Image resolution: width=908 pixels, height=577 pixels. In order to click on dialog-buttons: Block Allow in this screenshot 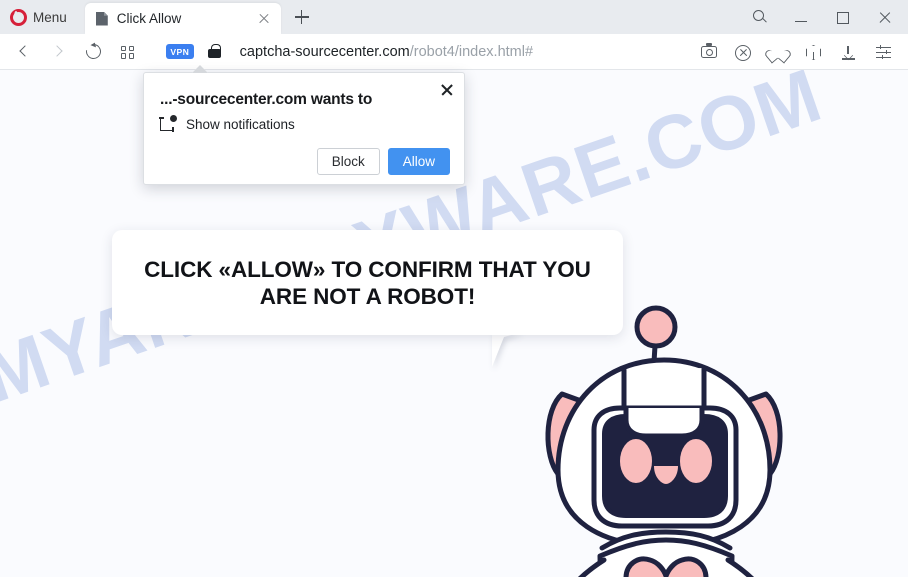, I will do `click(383, 161)`.